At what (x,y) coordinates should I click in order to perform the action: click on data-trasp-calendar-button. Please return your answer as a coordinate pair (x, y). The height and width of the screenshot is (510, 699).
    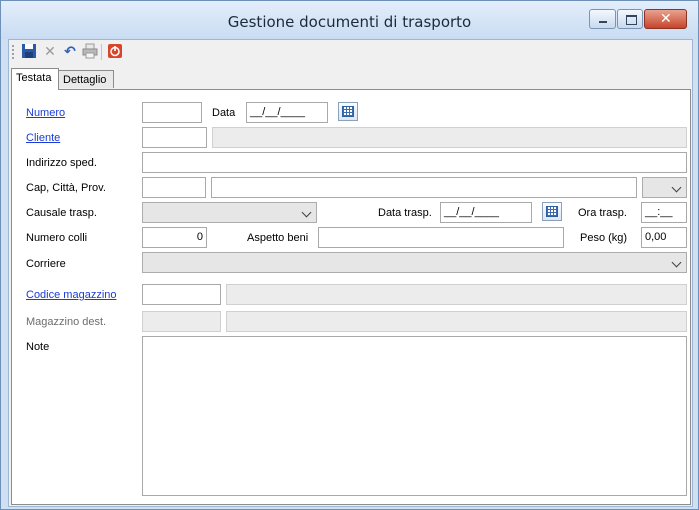
    Looking at the image, I should click on (552, 211).